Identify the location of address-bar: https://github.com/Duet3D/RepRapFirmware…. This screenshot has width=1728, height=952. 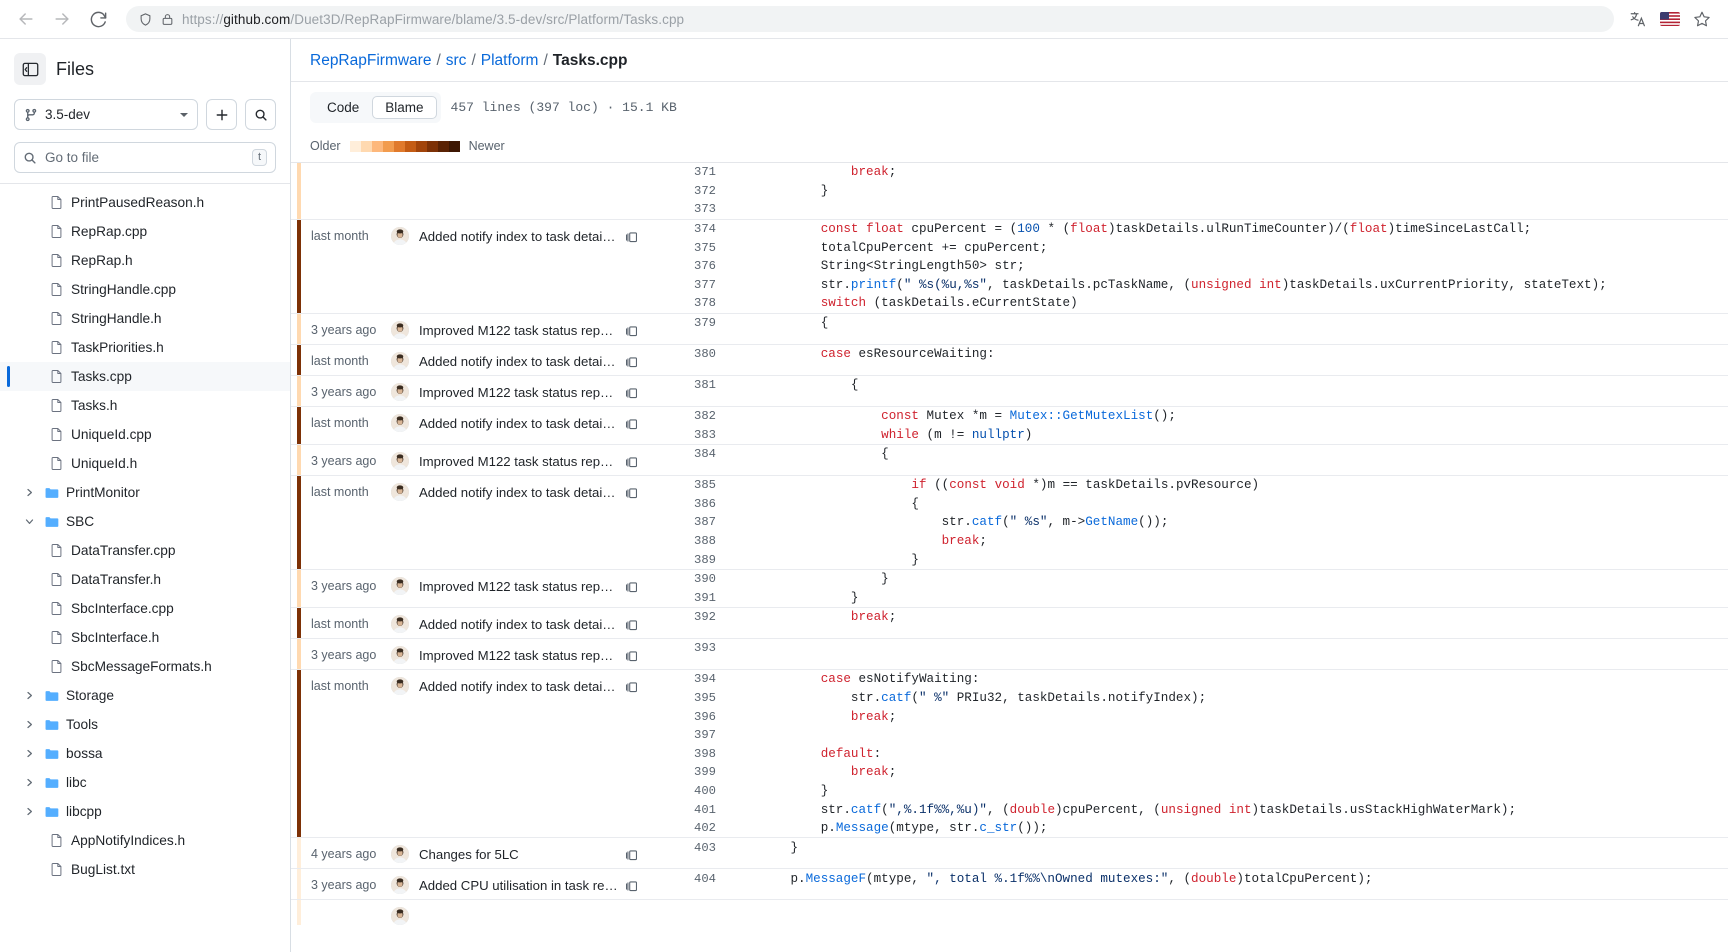
(870, 19).